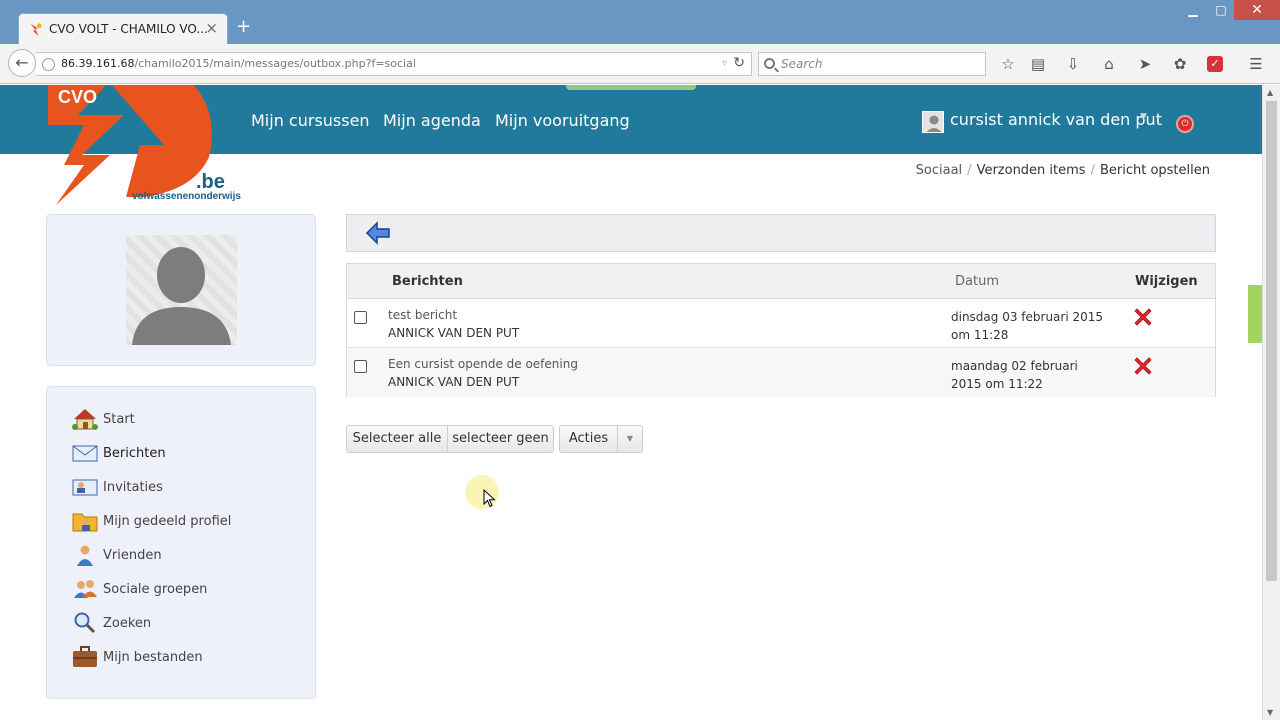 Image resolution: width=1280 pixels, height=720 pixels. Describe the element at coordinates (500, 439) in the screenshot. I see `select-none-button: selecteer geen` at that location.